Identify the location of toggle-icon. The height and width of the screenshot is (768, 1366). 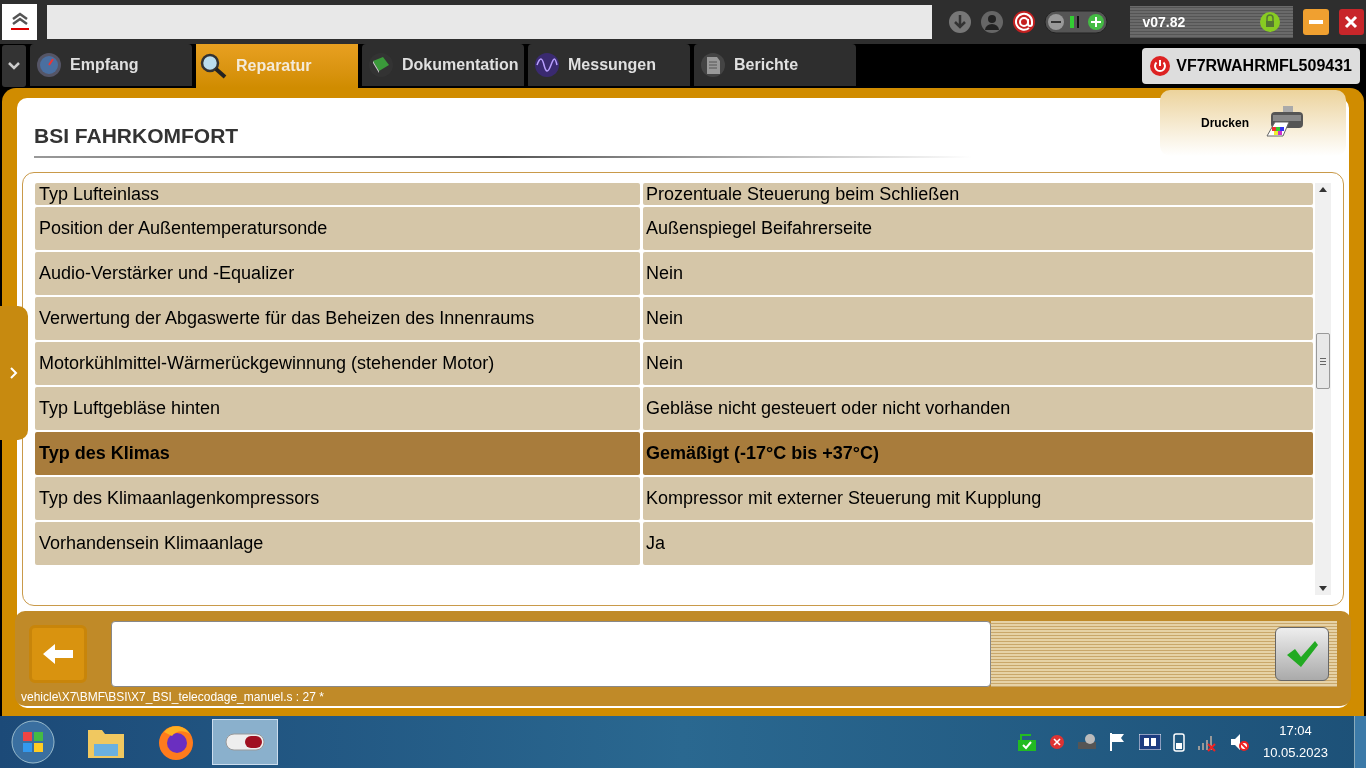
(245, 742).